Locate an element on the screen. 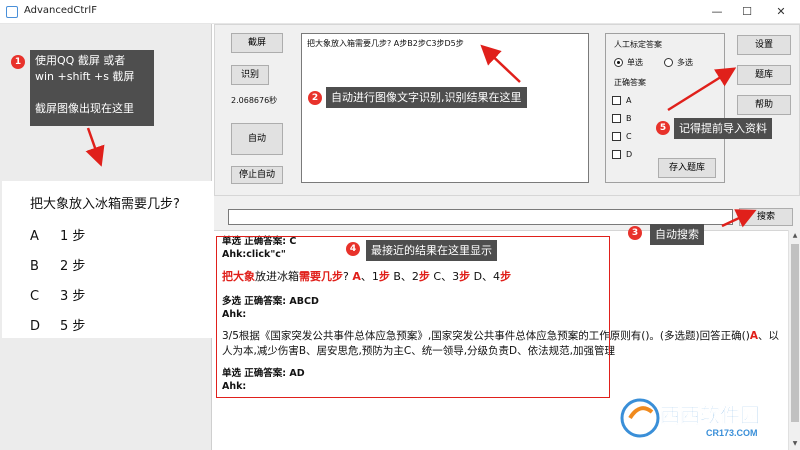 The image size is (800, 450). settings-button: 设置 is located at coordinates (764, 45).